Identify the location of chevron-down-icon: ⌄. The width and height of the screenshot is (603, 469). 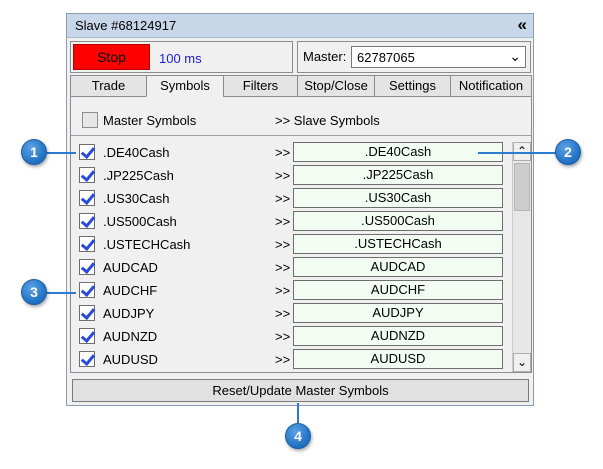
(515, 56).